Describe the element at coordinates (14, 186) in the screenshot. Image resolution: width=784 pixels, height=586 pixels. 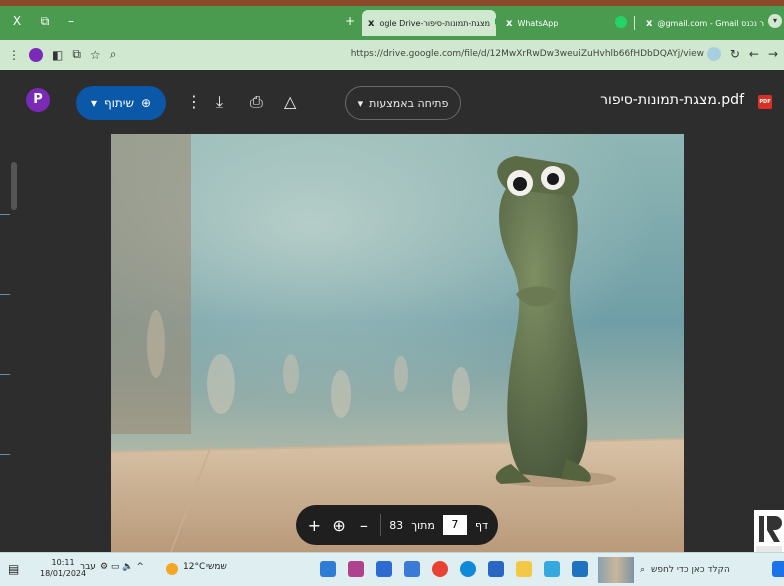
I see `scrollbar-thumb` at that location.